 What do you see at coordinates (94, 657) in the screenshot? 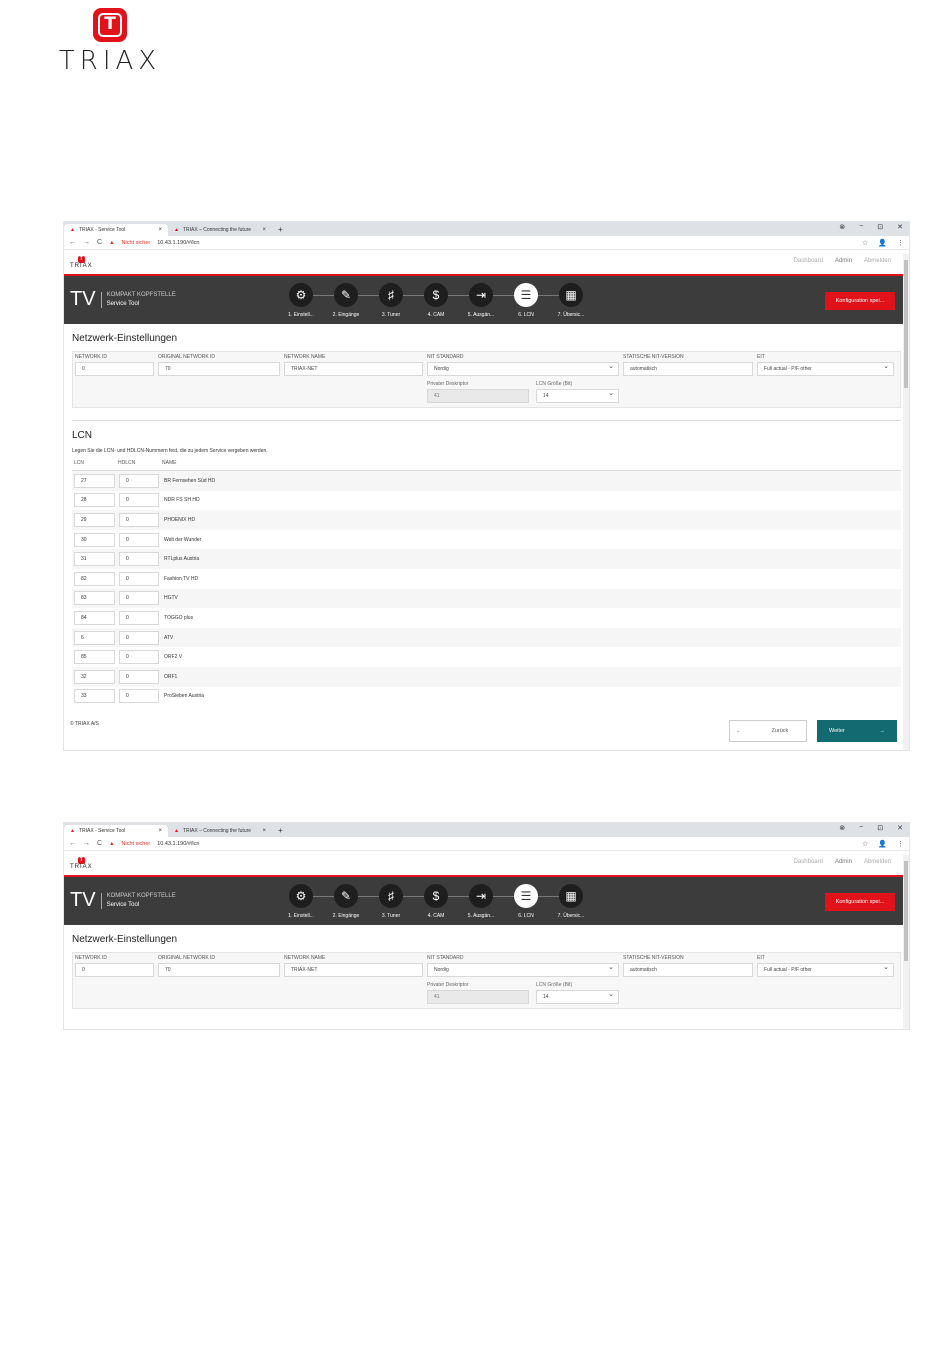
I see `lcn-input: 85` at bounding box center [94, 657].